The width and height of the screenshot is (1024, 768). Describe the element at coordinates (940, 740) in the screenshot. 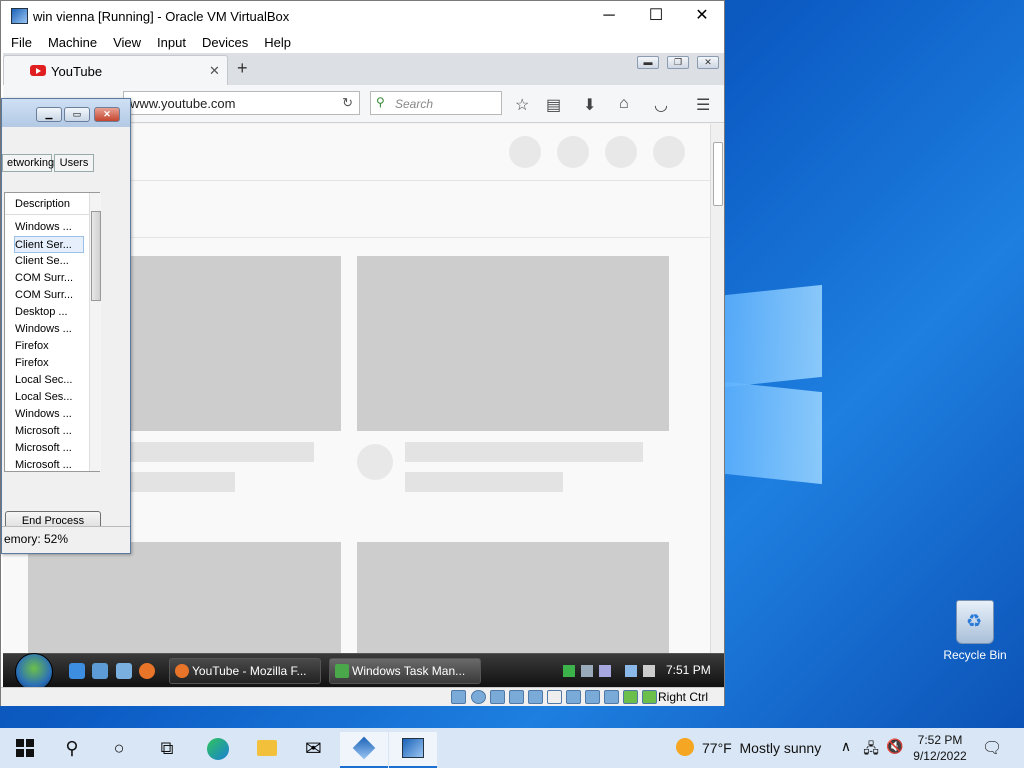

I see `clock-time: 7:52 PM` at that location.